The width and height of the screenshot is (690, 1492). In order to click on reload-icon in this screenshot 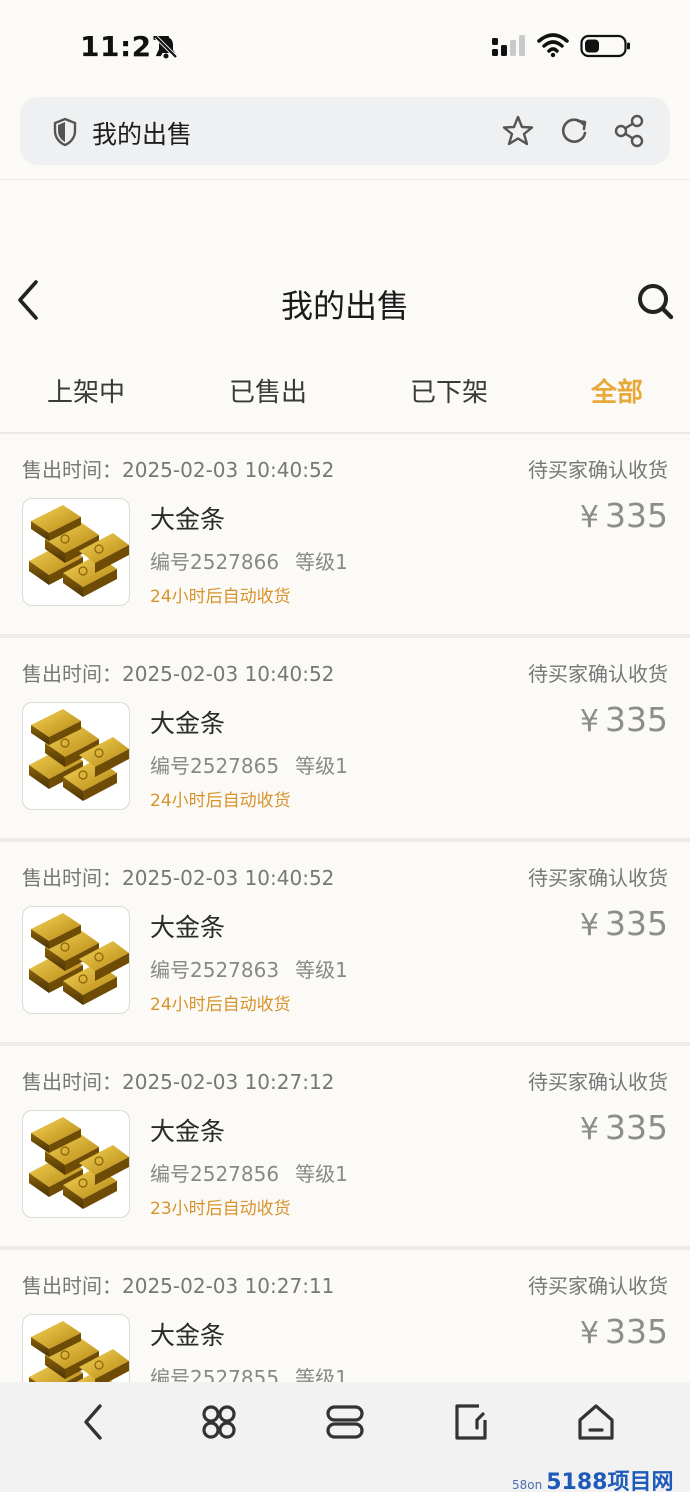, I will do `click(574, 131)`.